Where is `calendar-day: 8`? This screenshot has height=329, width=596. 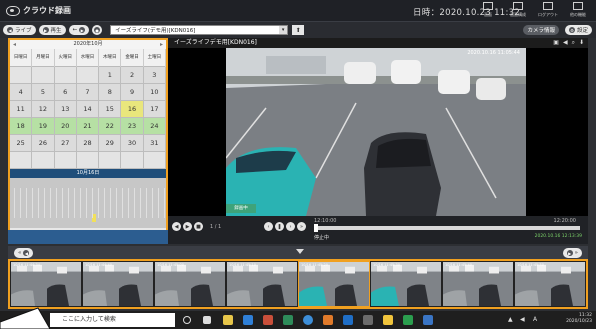 calendar-day: 8 is located at coordinates (110, 92).